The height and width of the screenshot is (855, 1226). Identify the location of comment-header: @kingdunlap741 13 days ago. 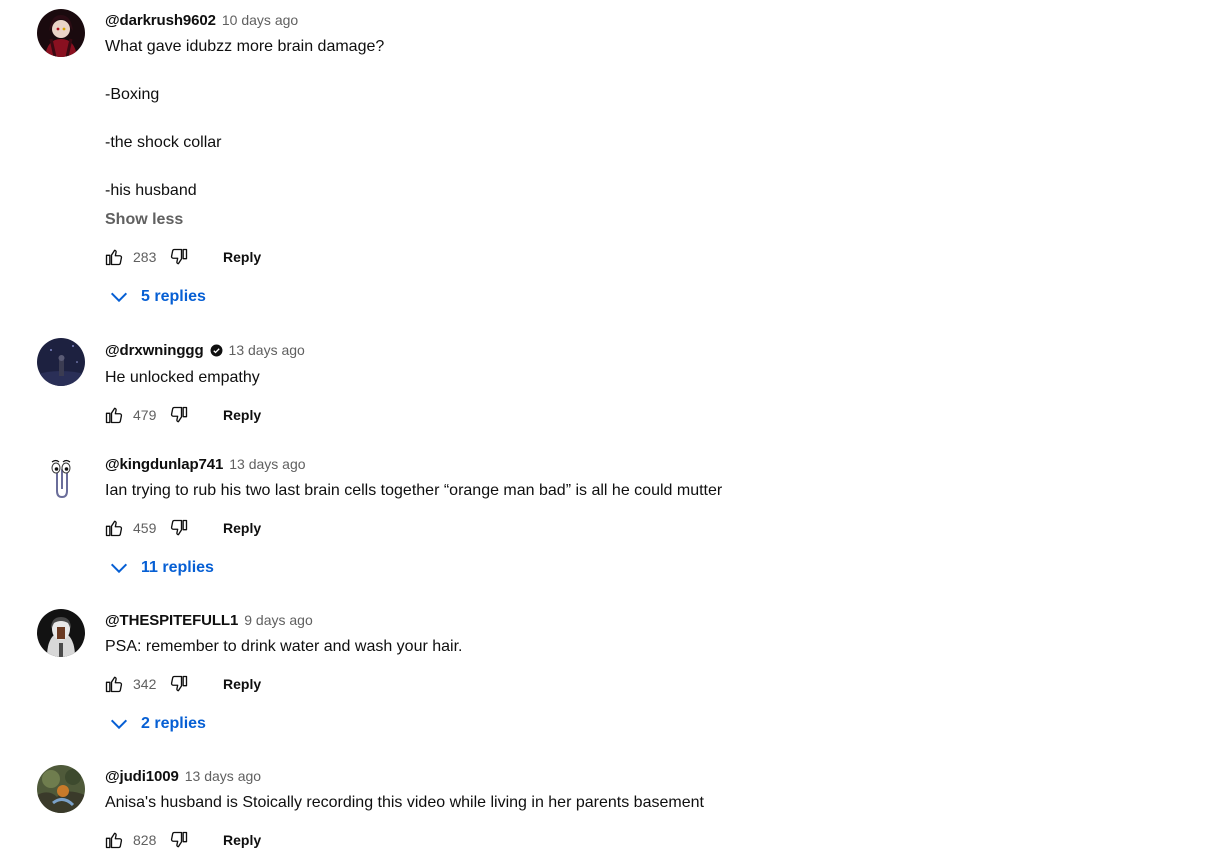
(205, 464).